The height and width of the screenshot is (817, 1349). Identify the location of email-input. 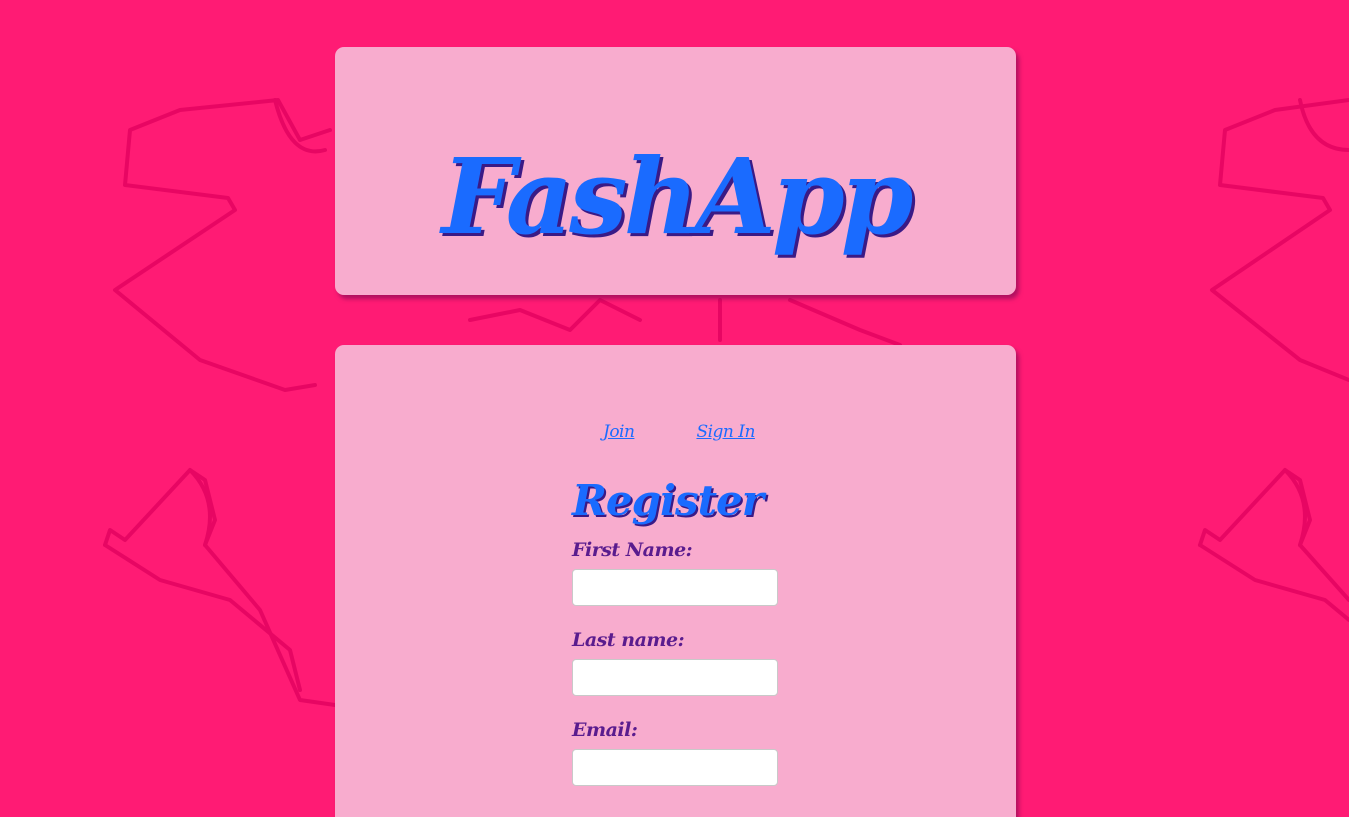
(675, 767).